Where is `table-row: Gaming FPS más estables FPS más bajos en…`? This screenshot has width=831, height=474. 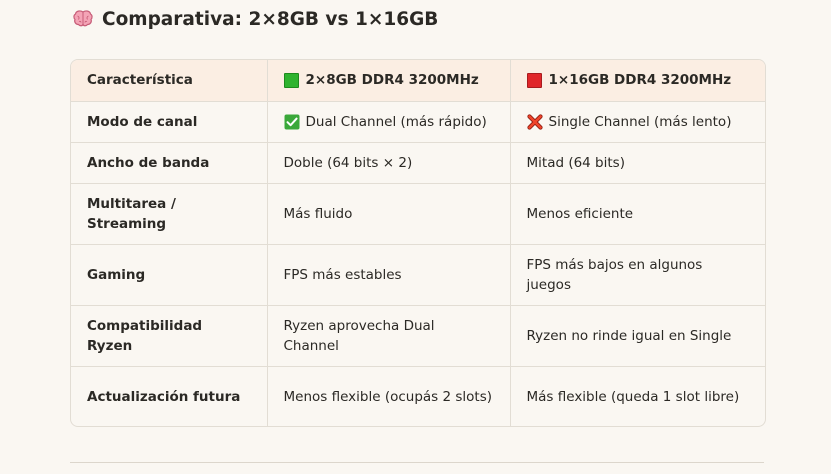 table-row: Gaming FPS más estables FPS más bajos en… is located at coordinates (418, 275).